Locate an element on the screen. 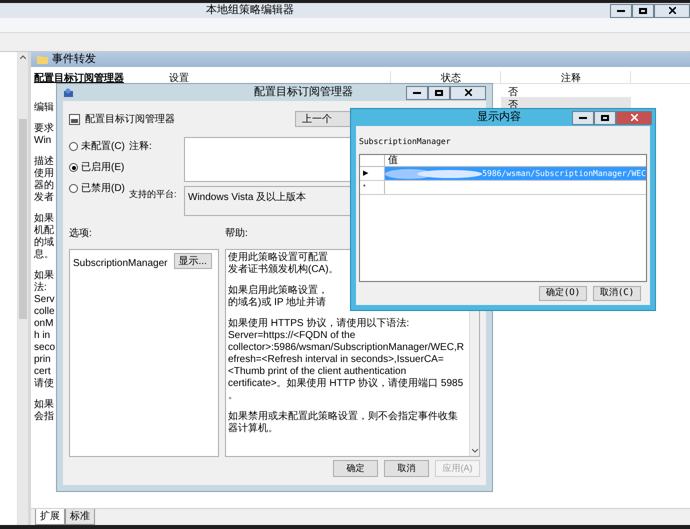 The width and height of the screenshot is (690, 529). comment-label: 注释: is located at coordinates (141, 147).